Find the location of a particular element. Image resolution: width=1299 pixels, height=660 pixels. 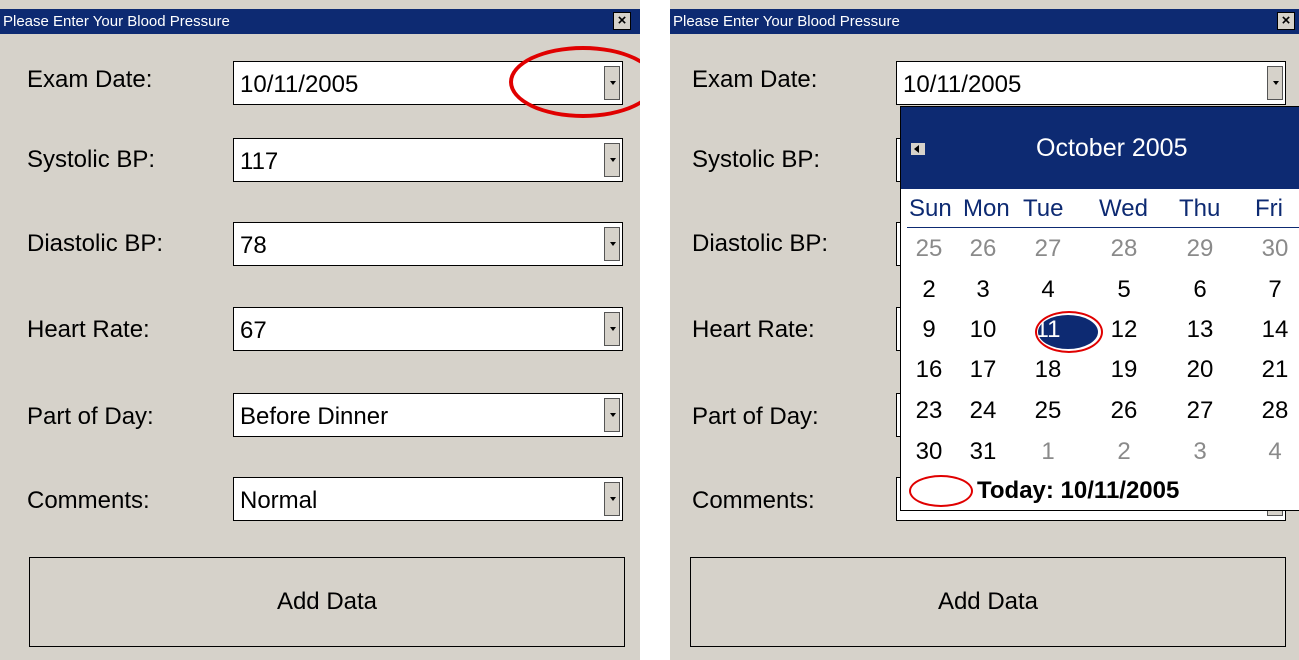

today-link: Today: 10/11/2005 is located at coordinates (1078, 491).